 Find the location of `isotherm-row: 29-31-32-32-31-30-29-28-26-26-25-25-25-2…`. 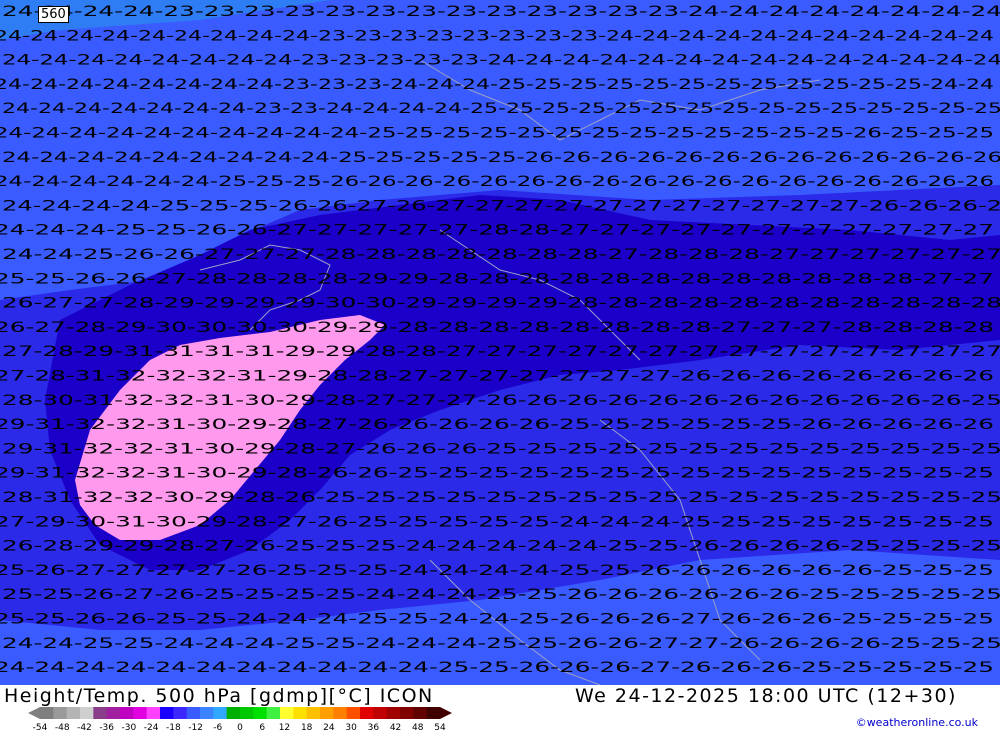

isotherm-row: 29-31-32-32-31-30-29-28-26-26-25-25-25-2… is located at coordinates (497, 474).